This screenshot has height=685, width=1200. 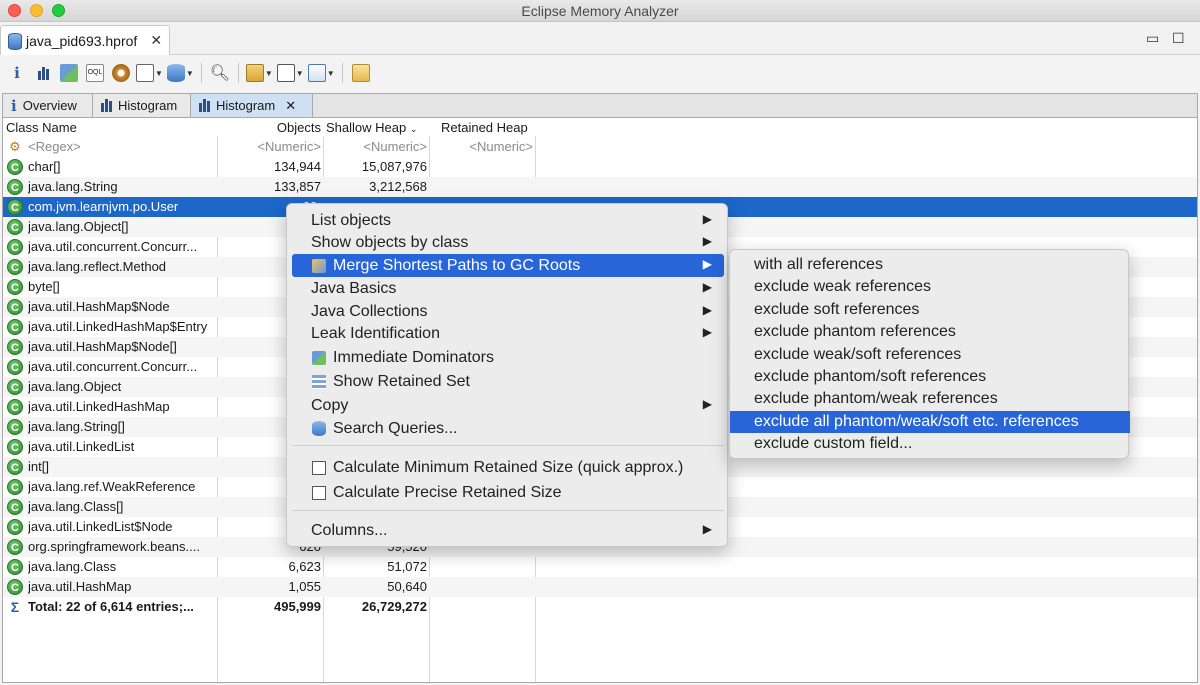 What do you see at coordinates (82, 40) in the screenshot?
I see `editor-tab-label: java_pid693.hprof` at bounding box center [82, 40].